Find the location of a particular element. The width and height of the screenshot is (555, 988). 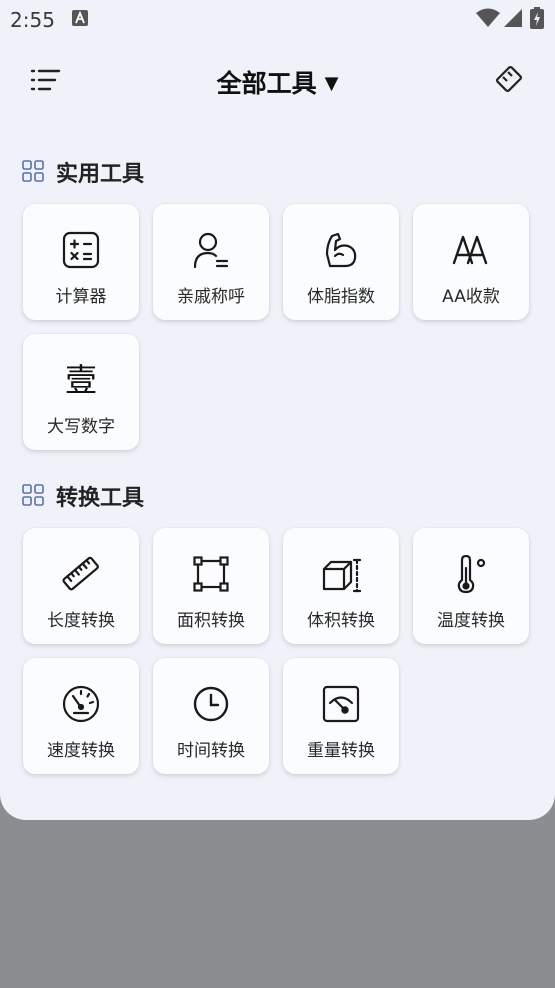

tool-calculator: 计算器 is located at coordinates (81, 262).